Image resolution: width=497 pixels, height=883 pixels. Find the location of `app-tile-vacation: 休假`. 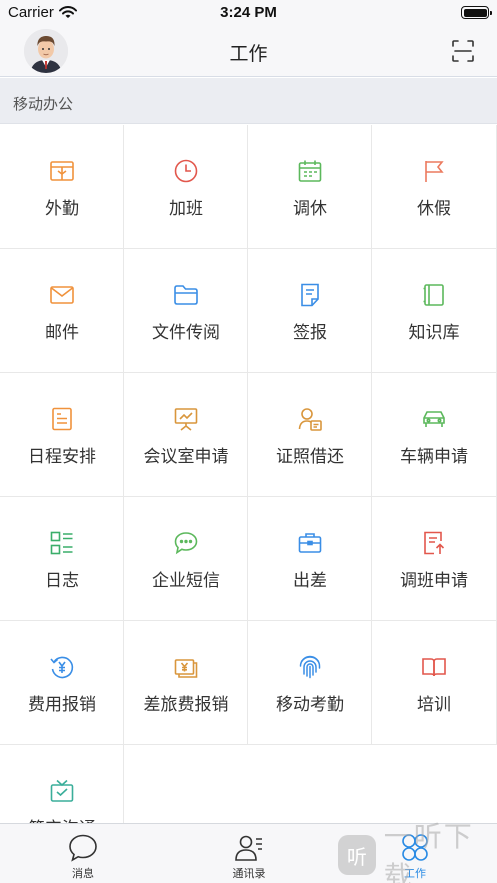

app-tile-vacation: 休假 is located at coordinates (434, 187).